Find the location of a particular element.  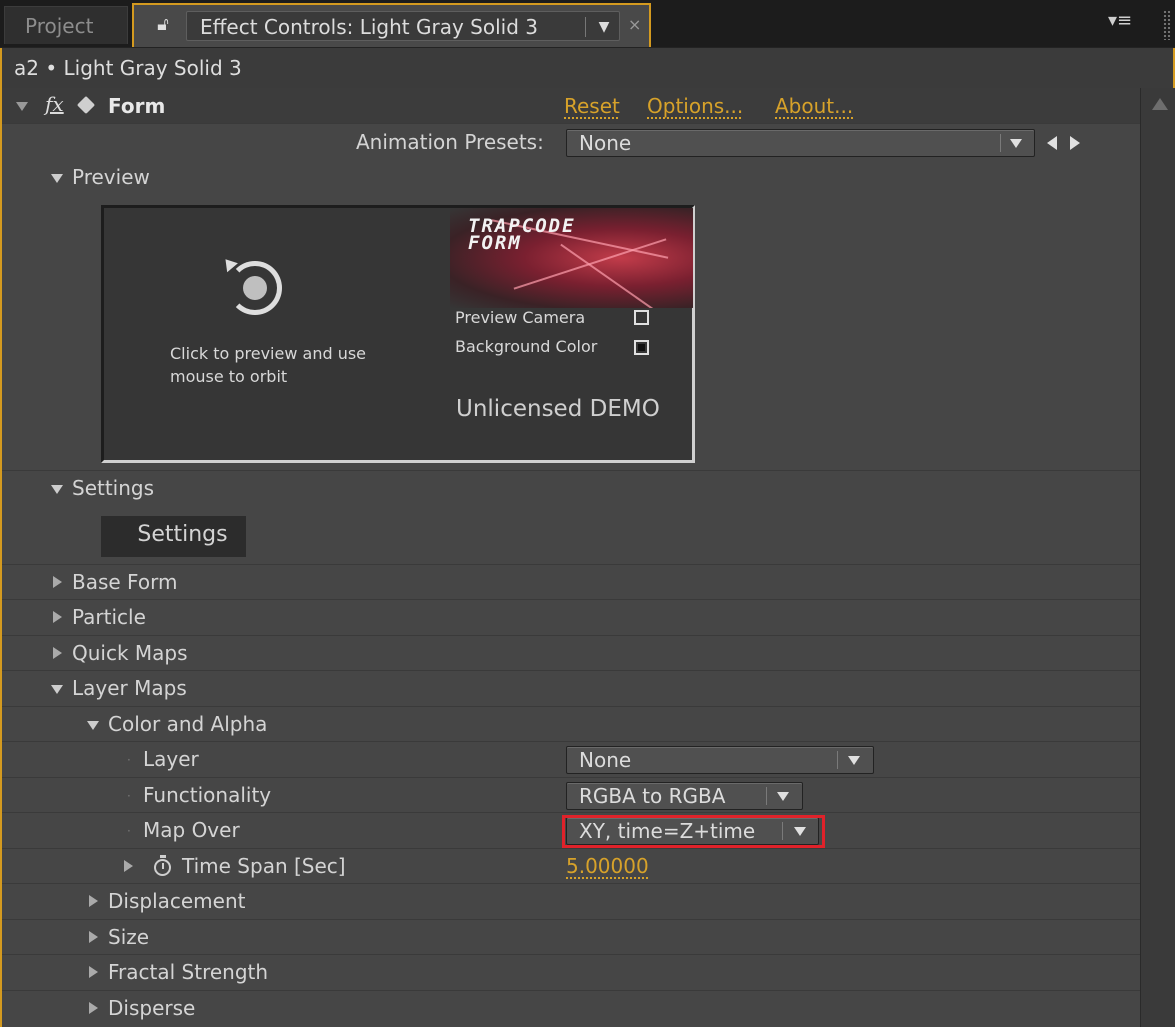

group-label: Layer Maps is located at coordinates (129, 688).